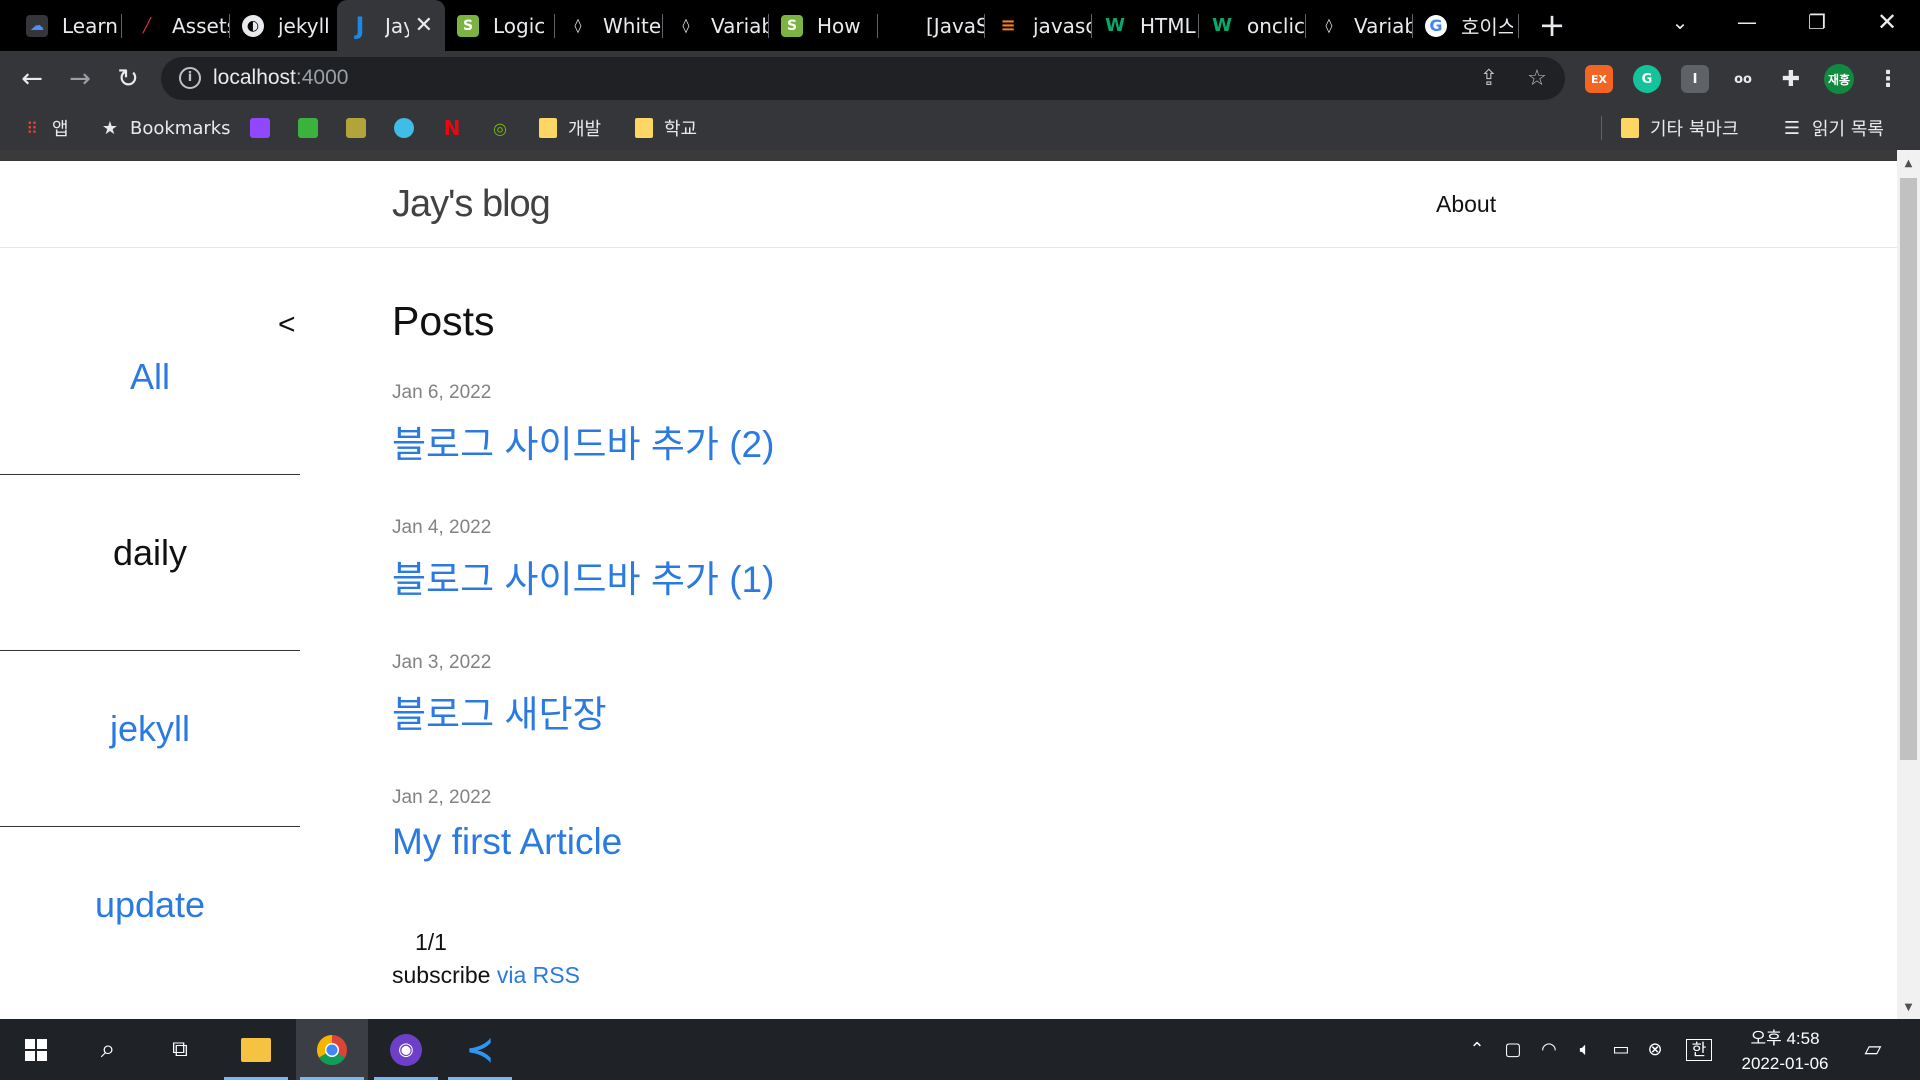 The image size is (1920, 1080). I want to click on extensions-puzzle-icon: ✚, so click(1791, 79).